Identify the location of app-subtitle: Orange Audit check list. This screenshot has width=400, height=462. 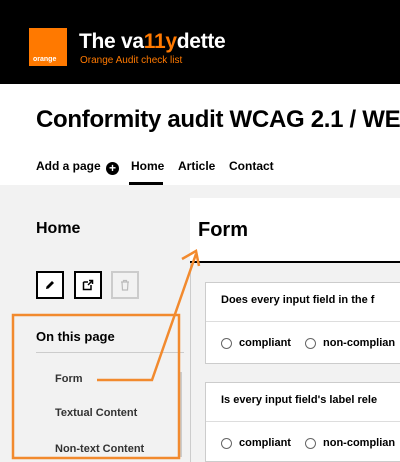
(131, 60).